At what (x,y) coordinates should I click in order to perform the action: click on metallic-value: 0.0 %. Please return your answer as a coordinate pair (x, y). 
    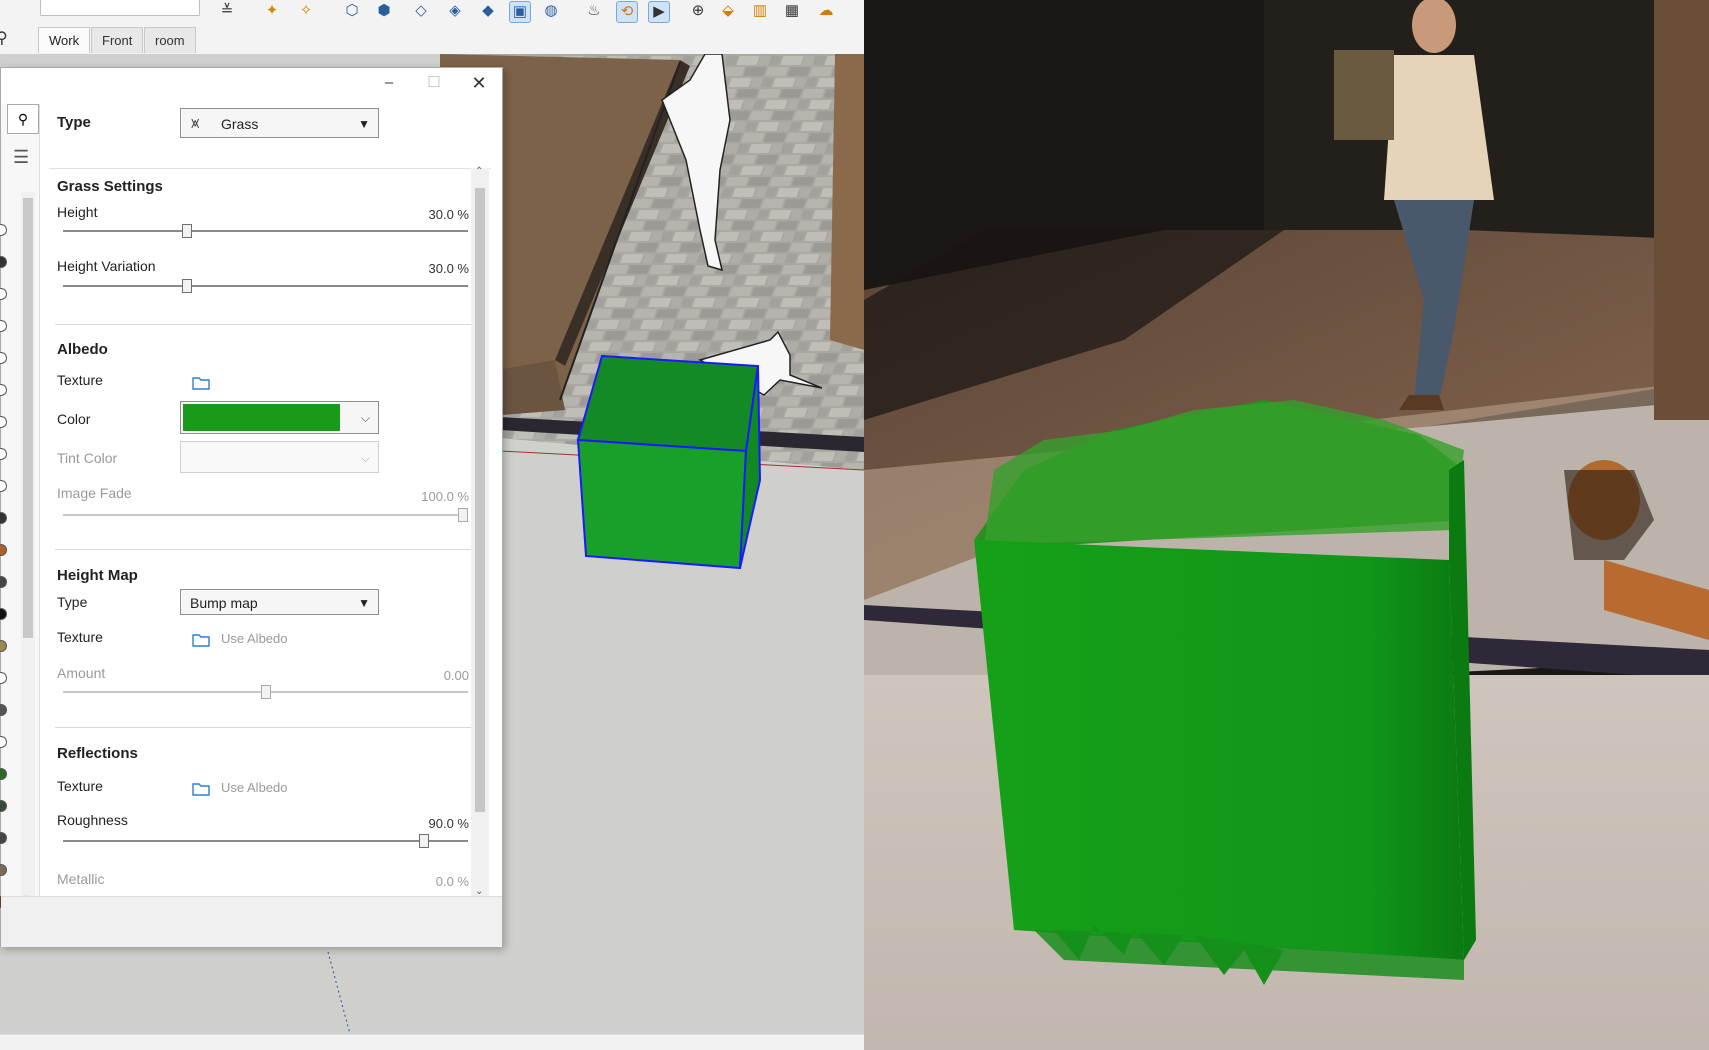
    Looking at the image, I should click on (452, 881).